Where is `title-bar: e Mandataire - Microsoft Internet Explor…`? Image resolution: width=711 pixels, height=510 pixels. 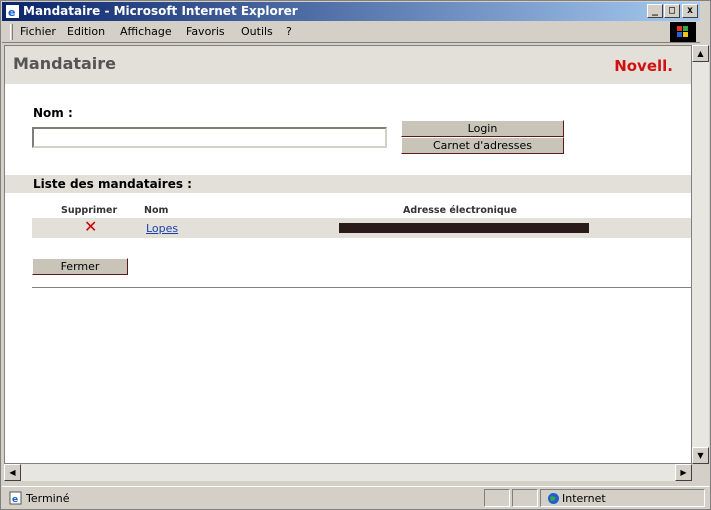 title-bar: e Mandataire - Microsoft Internet Explor… is located at coordinates (351, 11).